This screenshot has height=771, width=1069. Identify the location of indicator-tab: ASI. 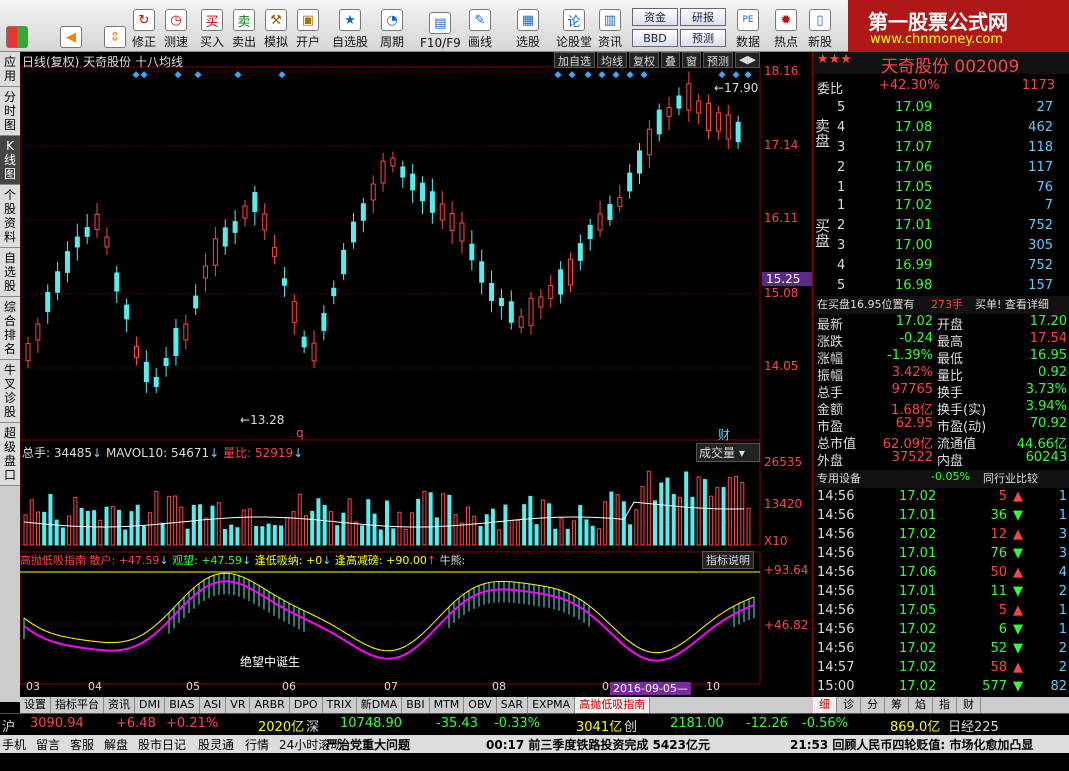
(213, 705).